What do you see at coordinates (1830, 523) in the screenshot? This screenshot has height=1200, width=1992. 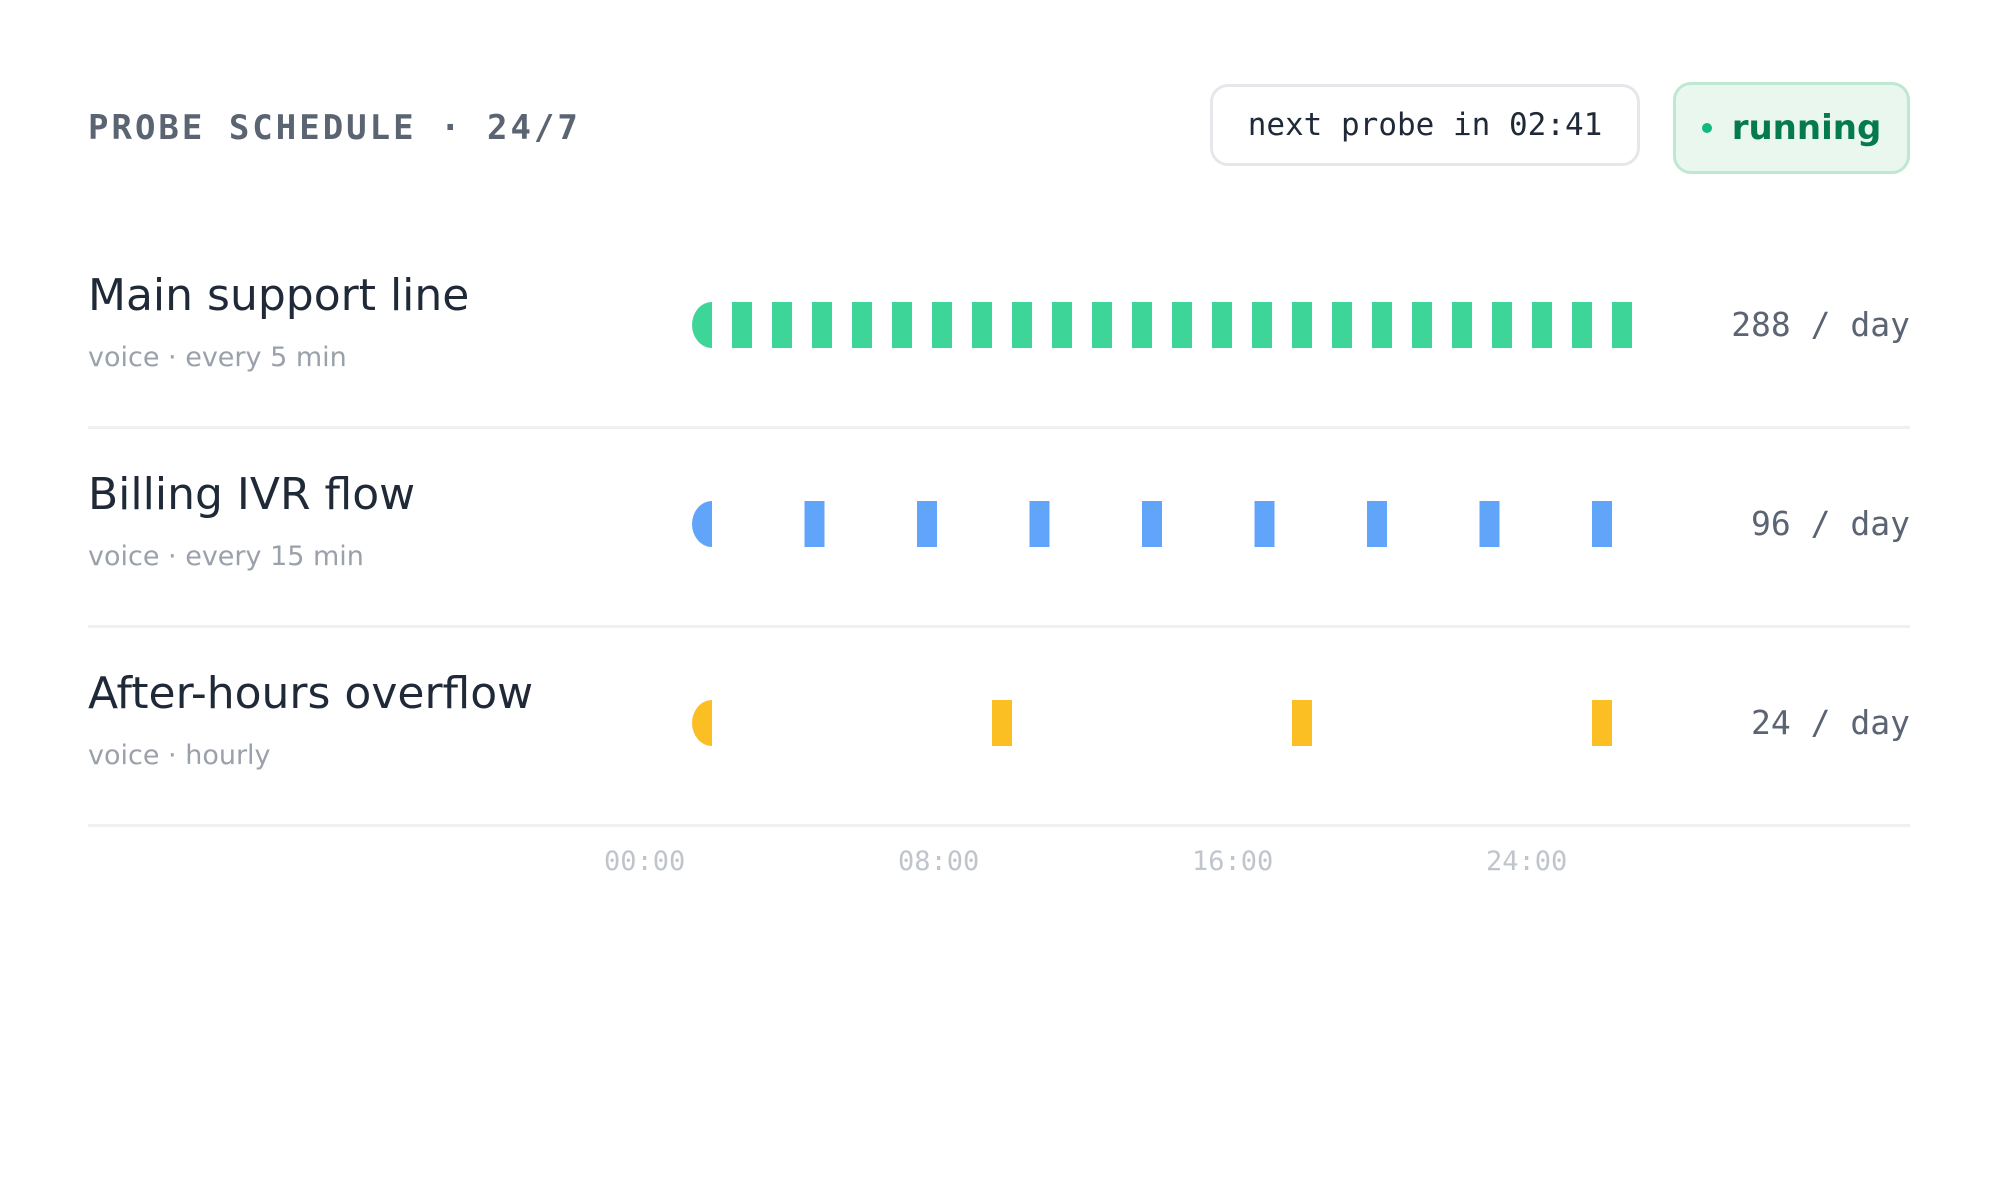 I see `probe-rate: 96 / day` at bounding box center [1830, 523].